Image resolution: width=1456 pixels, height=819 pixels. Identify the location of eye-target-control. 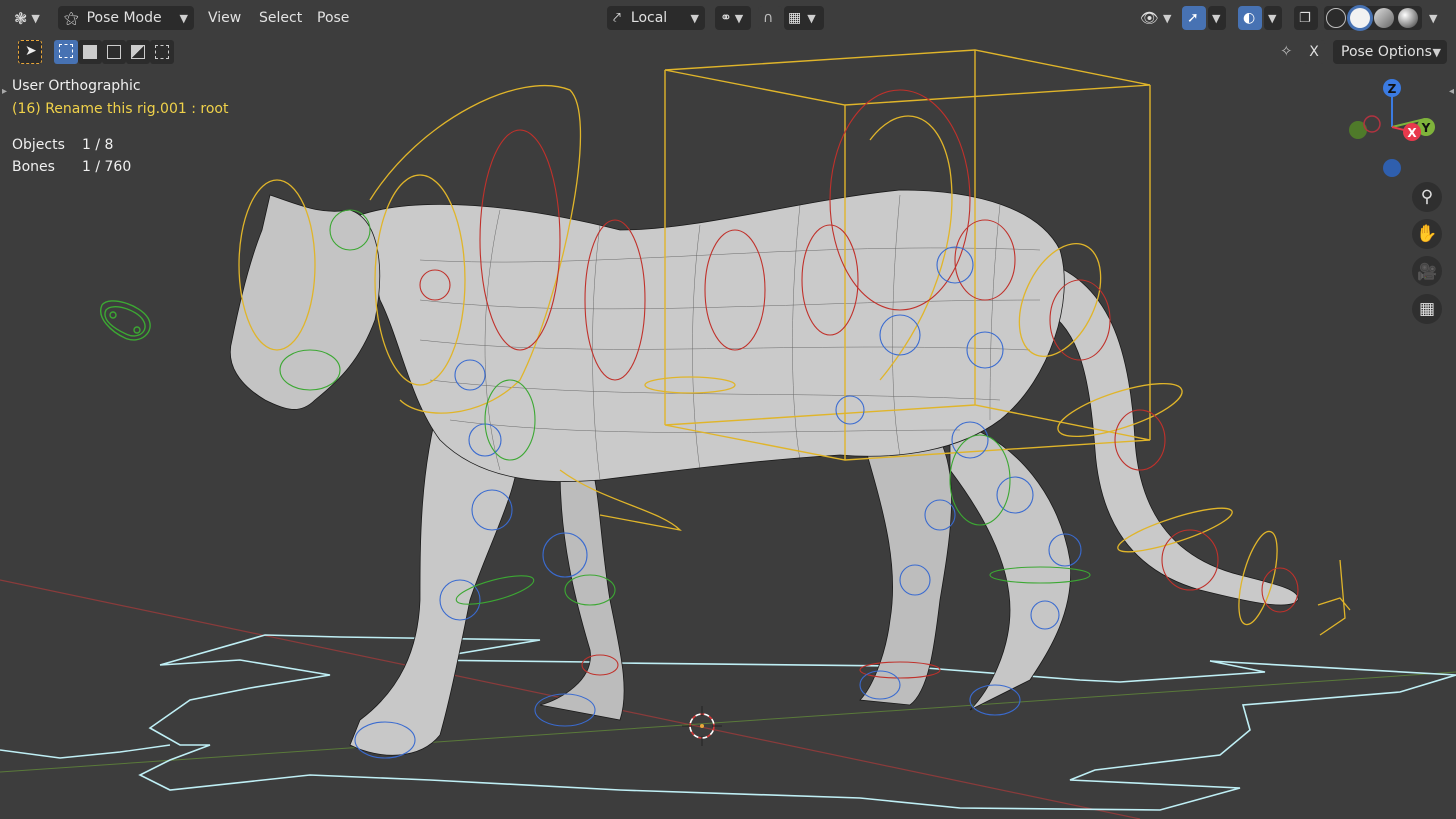
(125, 320).